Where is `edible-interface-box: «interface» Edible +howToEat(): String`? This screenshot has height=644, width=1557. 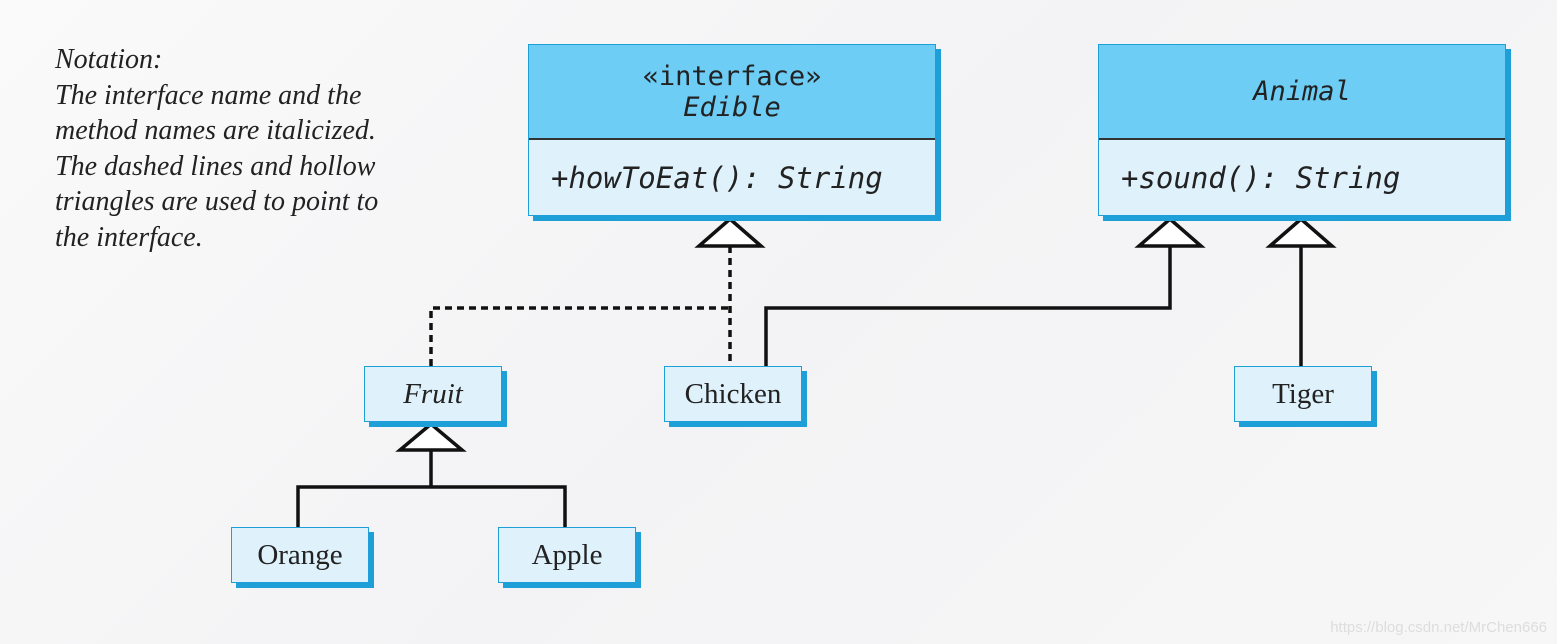 edible-interface-box: «interface» Edible +howToEat(): String is located at coordinates (732, 130).